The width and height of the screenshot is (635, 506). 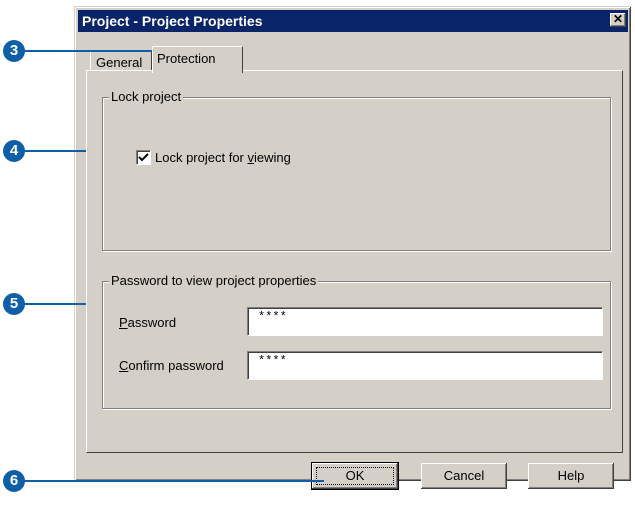 What do you see at coordinates (89, 51) in the screenshot?
I see `callout-3-line` at bounding box center [89, 51].